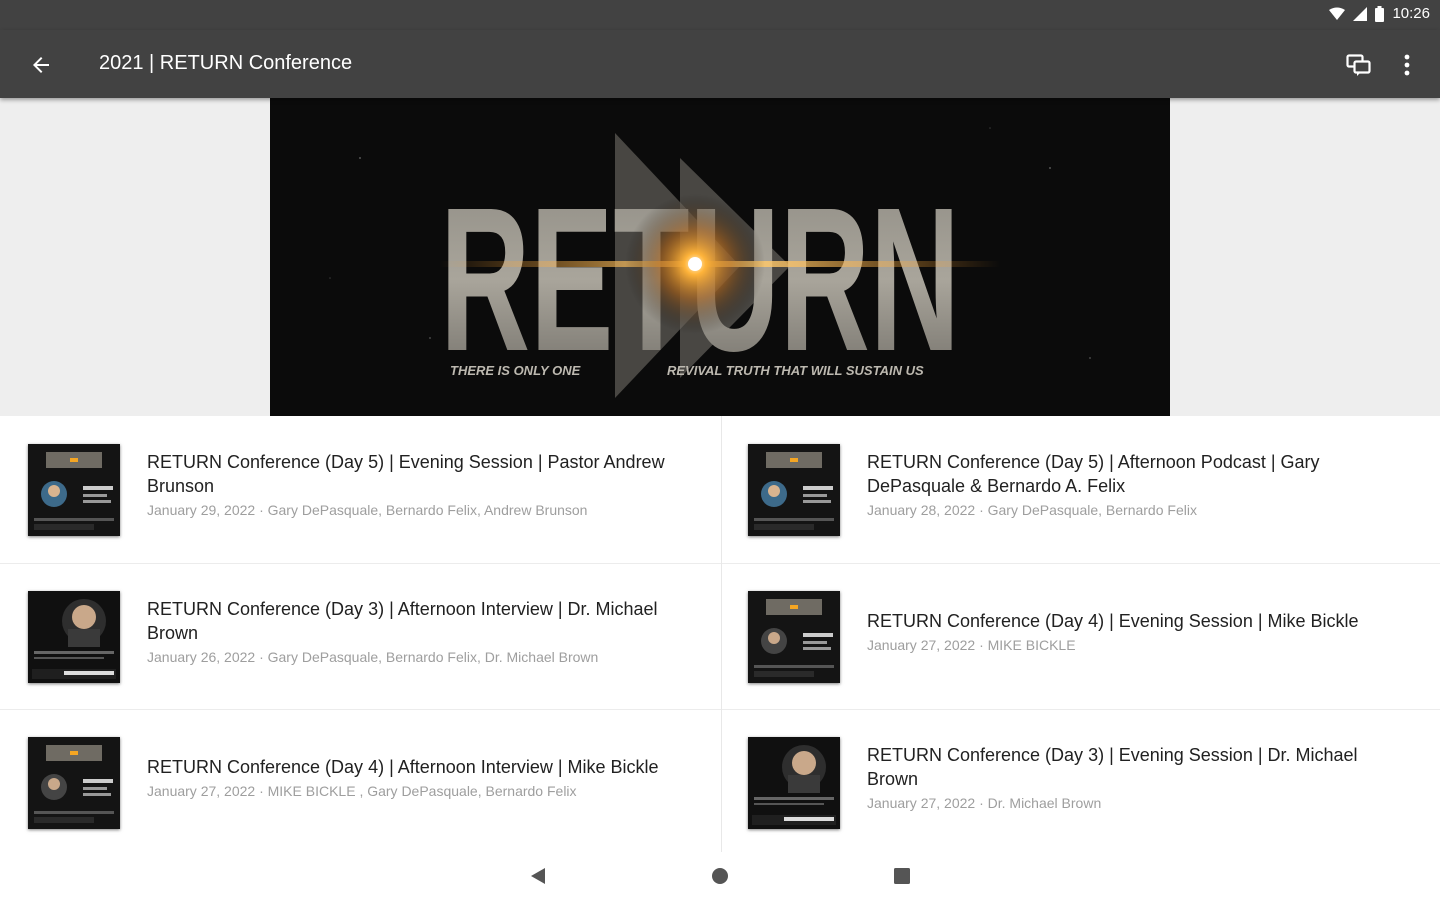  Describe the element at coordinates (226, 63) in the screenshot. I see `page-title: 2021 | RETURN Conference` at that location.